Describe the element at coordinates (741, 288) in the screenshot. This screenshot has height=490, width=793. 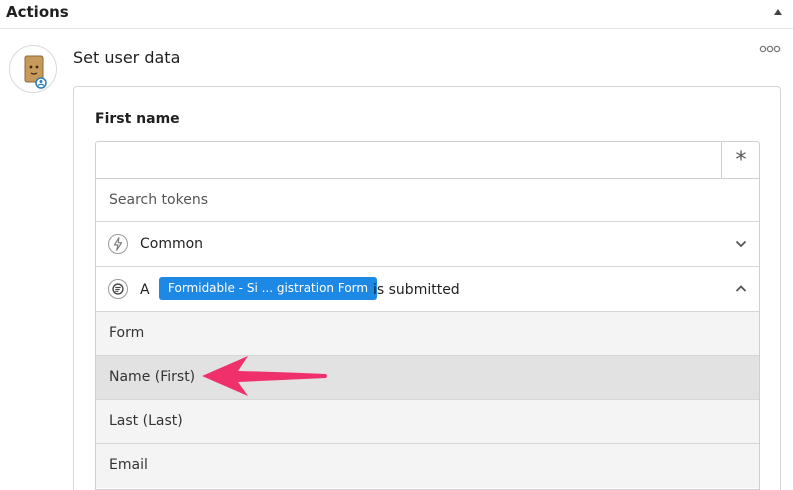
I see `chevron-up-icon` at that location.